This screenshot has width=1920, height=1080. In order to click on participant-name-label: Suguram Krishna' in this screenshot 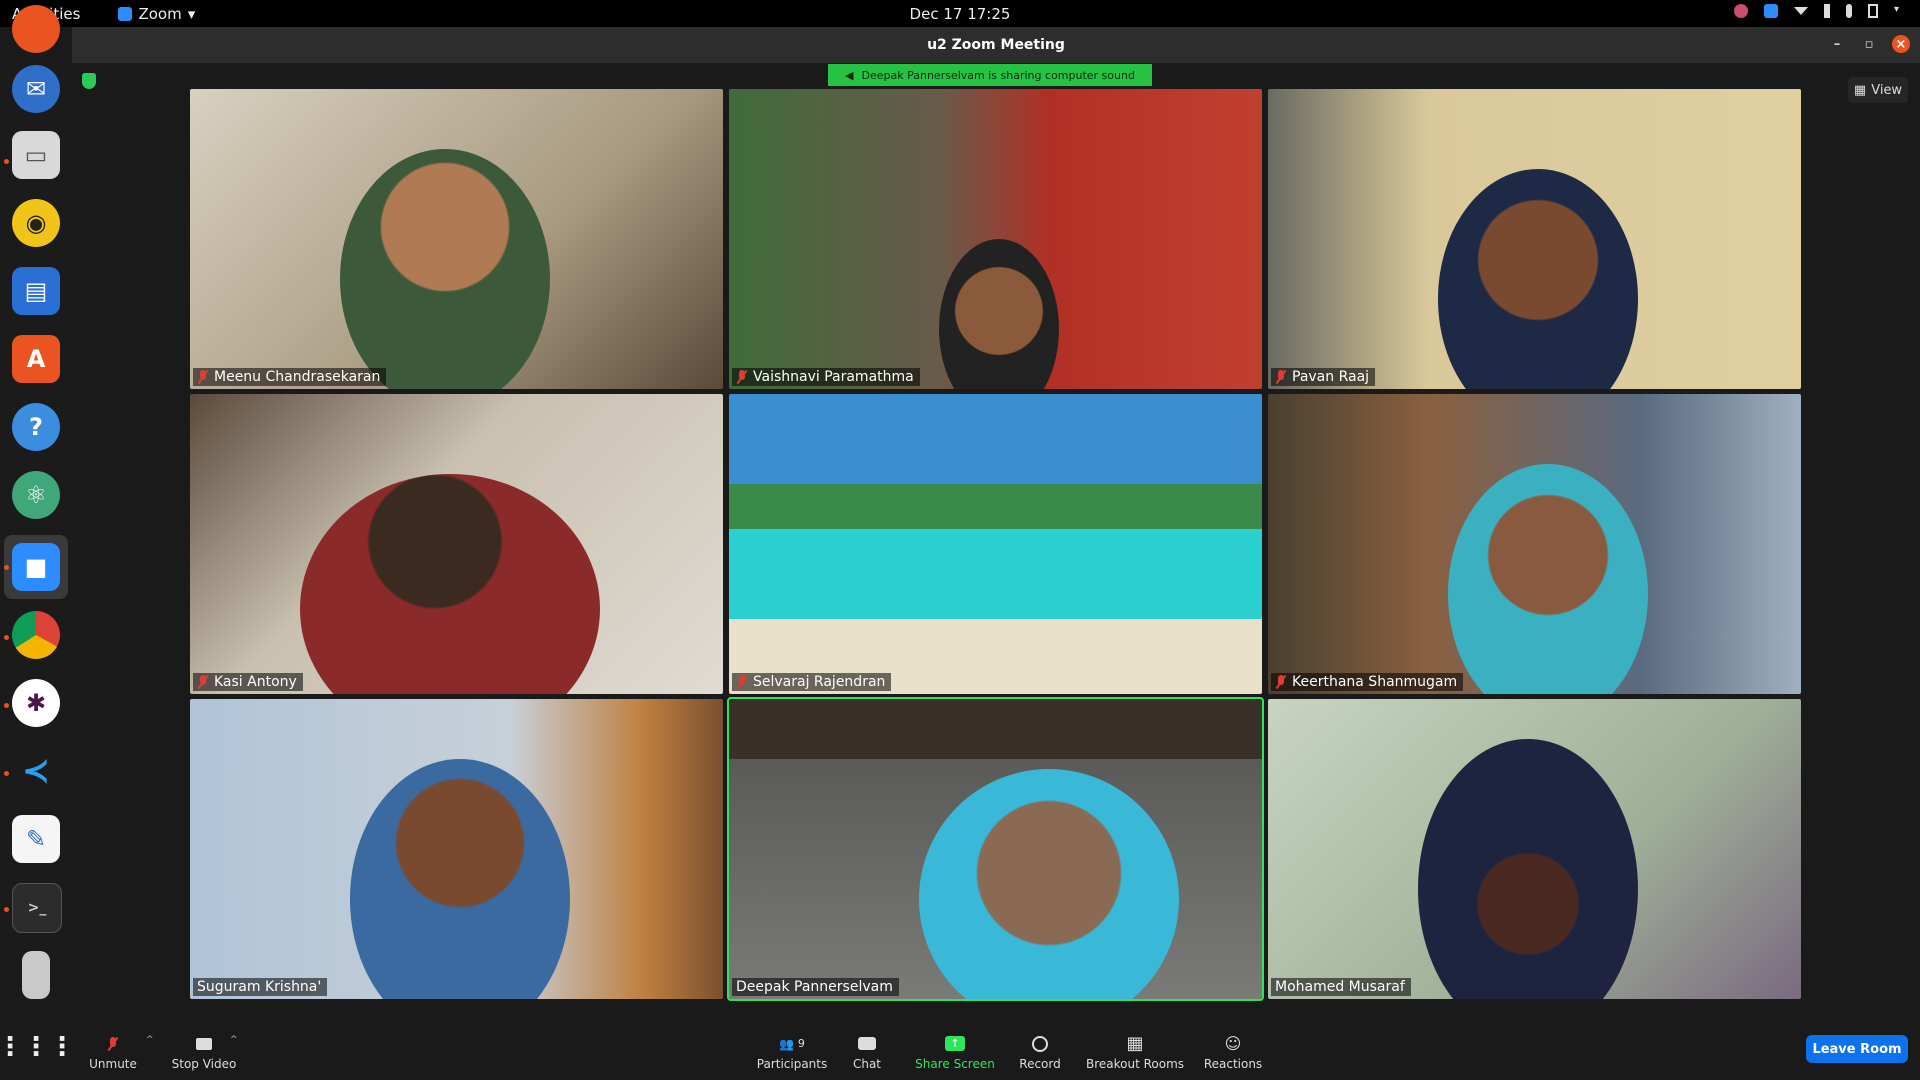, I will do `click(260, 987)`.